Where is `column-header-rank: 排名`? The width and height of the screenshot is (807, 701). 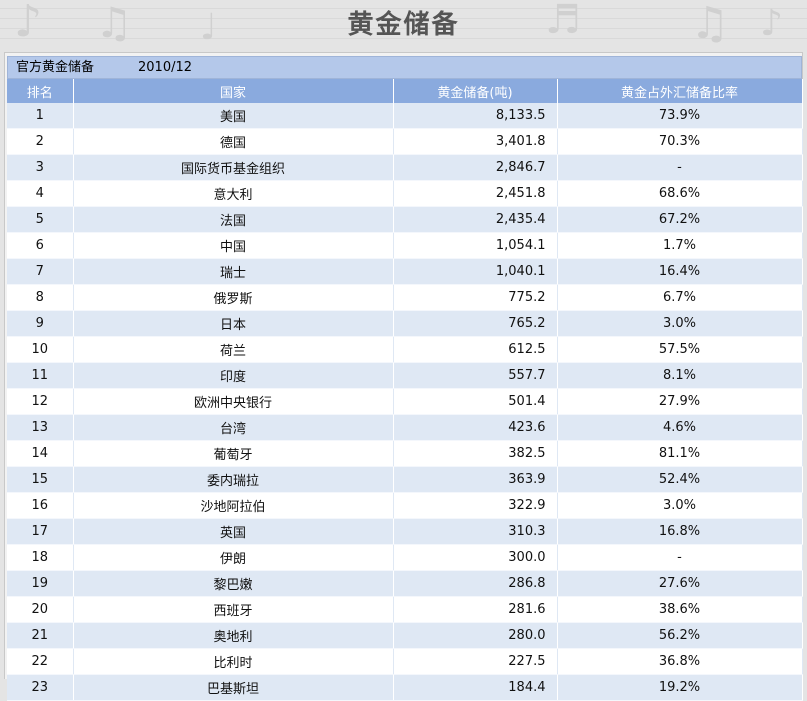 column-header-rank: 排名 is located at coordinates (40, 91).